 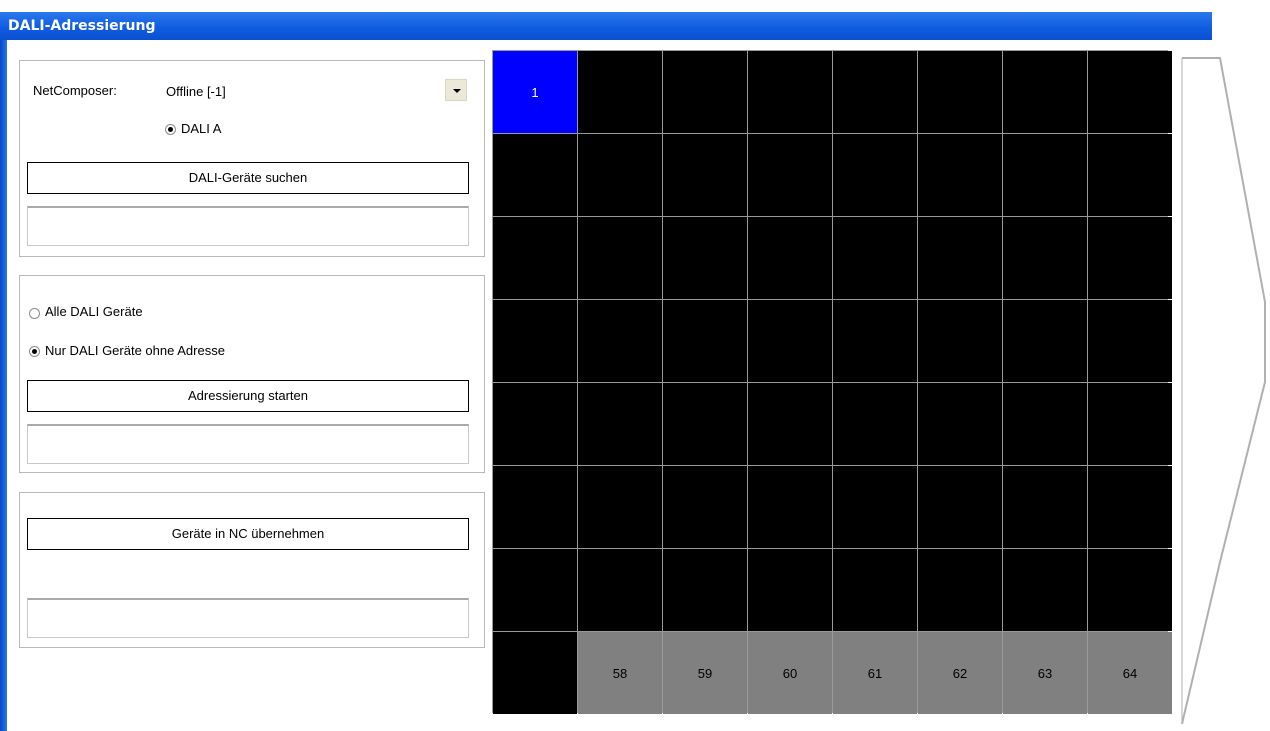 I want to click on address-cell: 59, so click(x=705, y=673).